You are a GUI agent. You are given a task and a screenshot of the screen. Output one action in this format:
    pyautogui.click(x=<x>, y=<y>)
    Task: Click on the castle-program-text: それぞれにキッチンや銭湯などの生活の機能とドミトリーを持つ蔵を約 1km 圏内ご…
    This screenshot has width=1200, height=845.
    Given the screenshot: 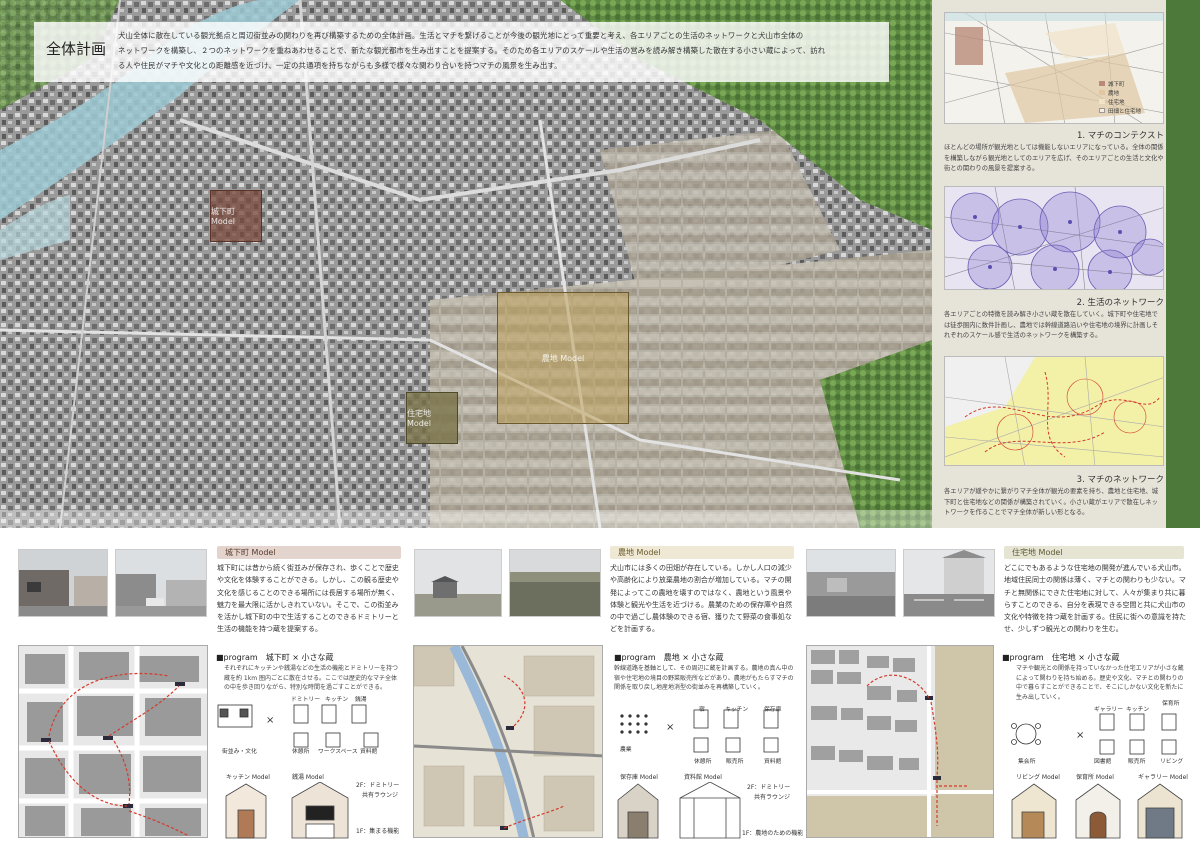 What is the action you would take?
    pyautogui.click(x=311, y=678)
    